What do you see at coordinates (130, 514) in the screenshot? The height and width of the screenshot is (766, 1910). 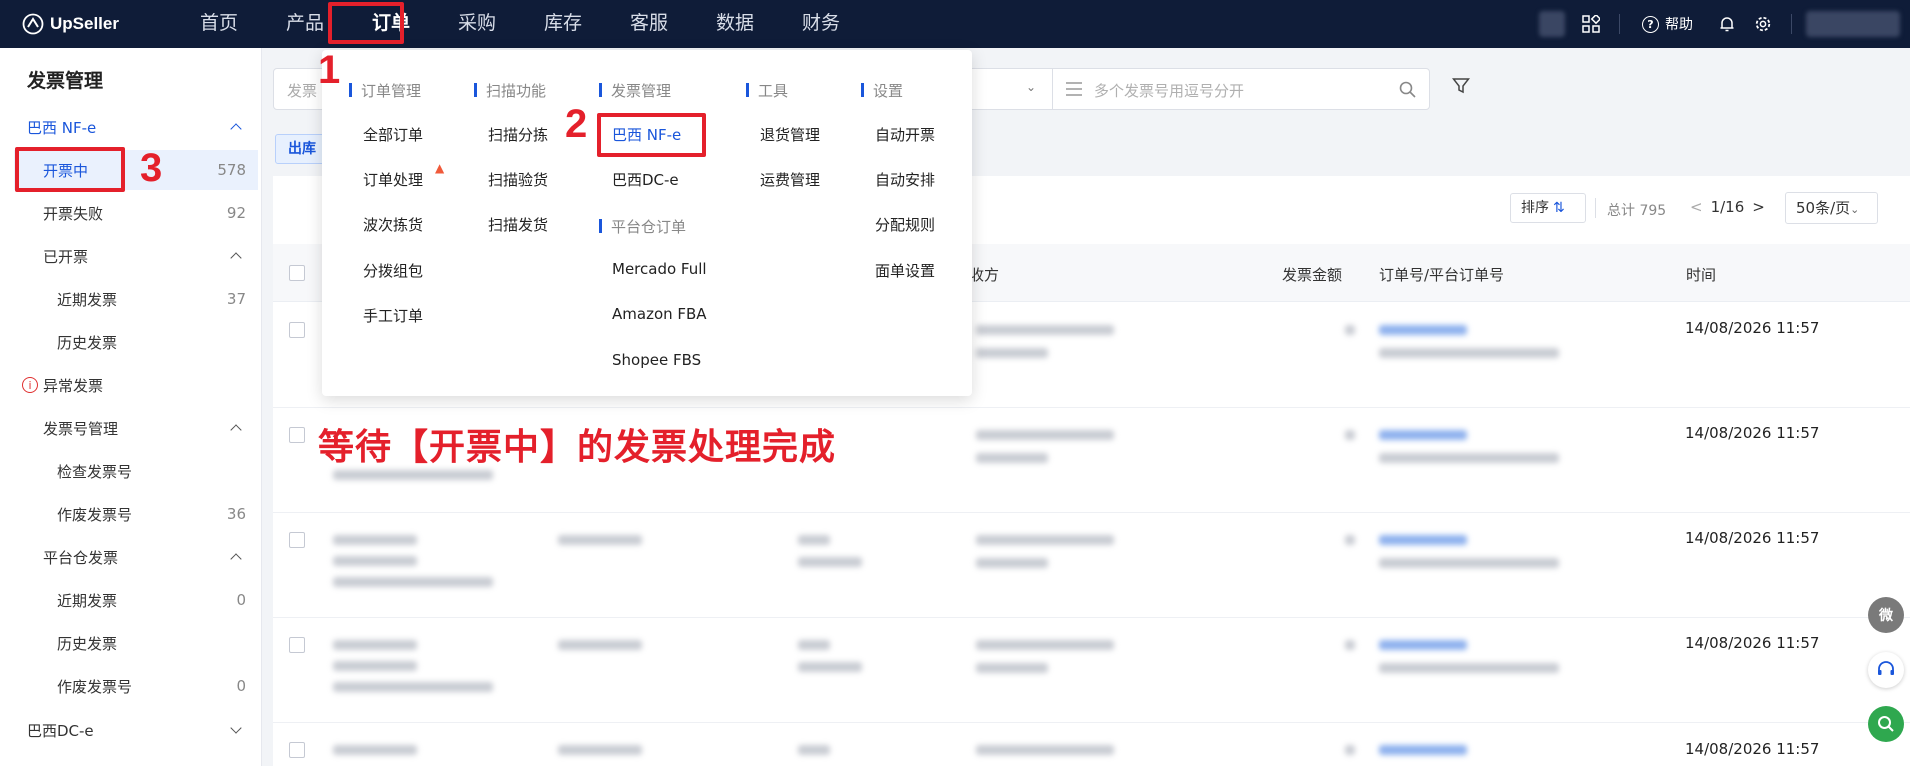 I see `sidebar-item-void-numbers: 作废发票号 36` at bounding box center [130, 514].